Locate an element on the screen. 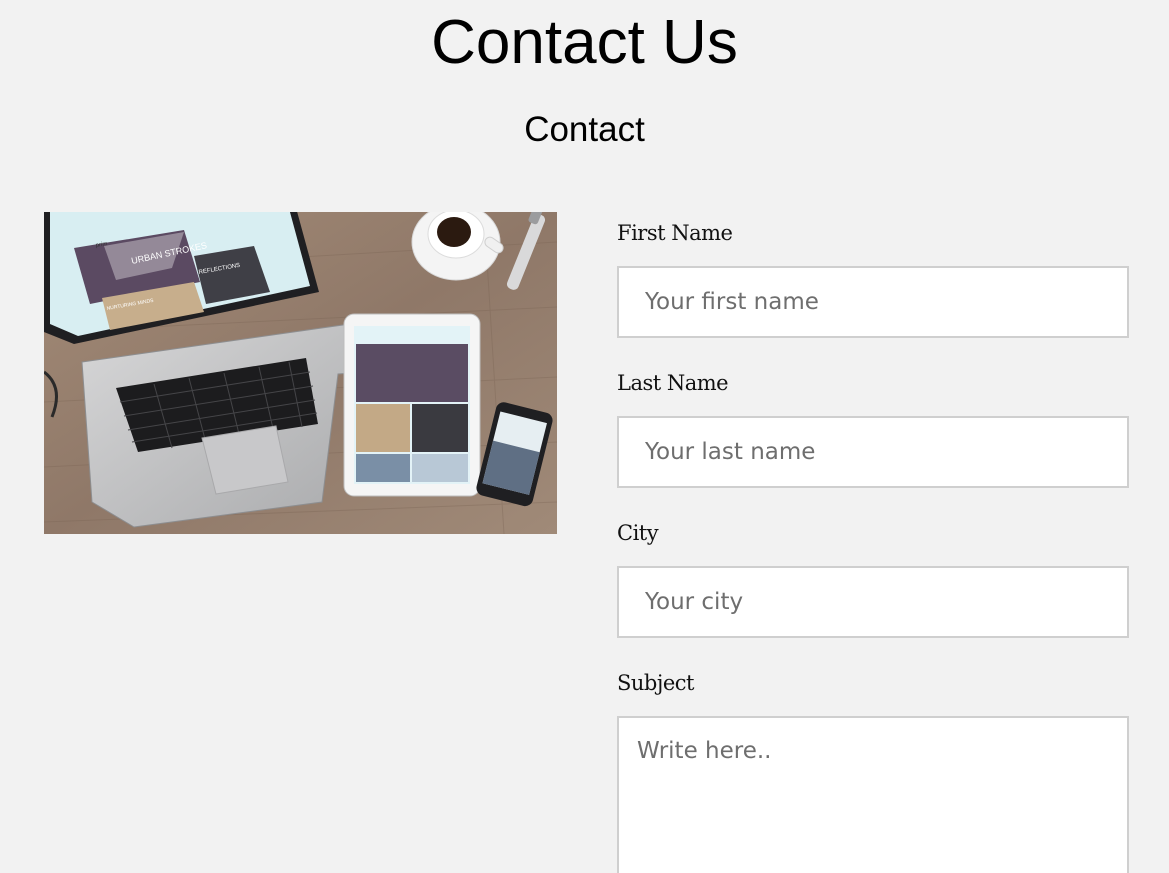 This screenshot has height=873, width=1169. tablet is located at coordinates (412, 405).